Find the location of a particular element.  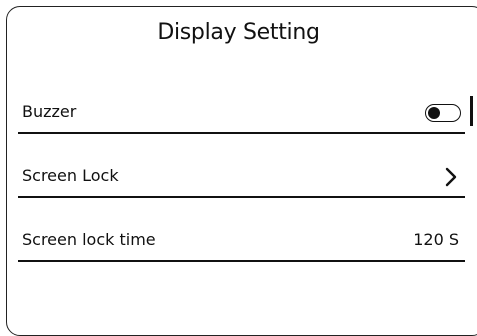

settings-row-screen-lock: Screen Lock is located at coordinates (241, 178).